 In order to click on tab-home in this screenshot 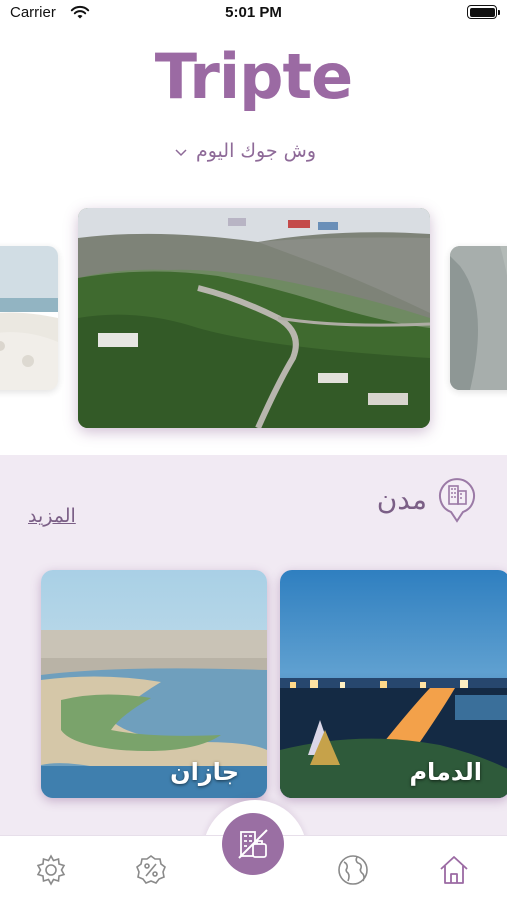, I will do `click(454, 870)`.